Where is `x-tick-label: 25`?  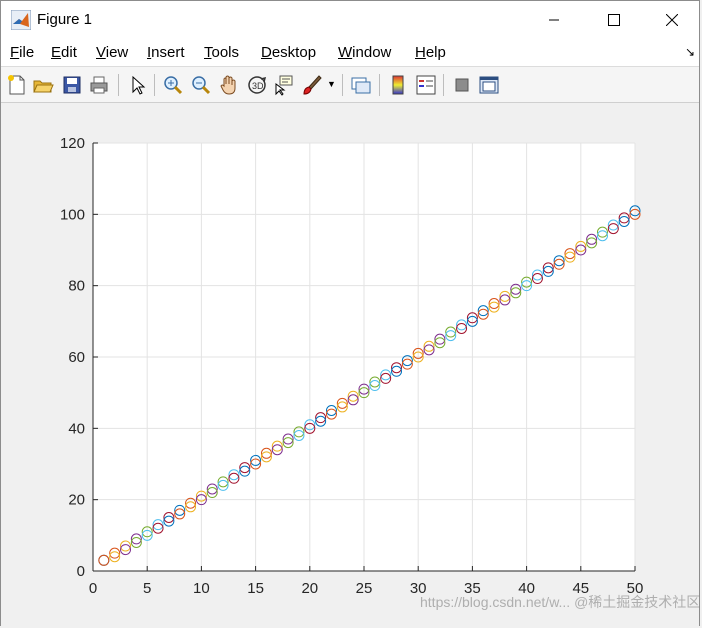
x-tick-label: 25 is located at coordinates (364, 588).